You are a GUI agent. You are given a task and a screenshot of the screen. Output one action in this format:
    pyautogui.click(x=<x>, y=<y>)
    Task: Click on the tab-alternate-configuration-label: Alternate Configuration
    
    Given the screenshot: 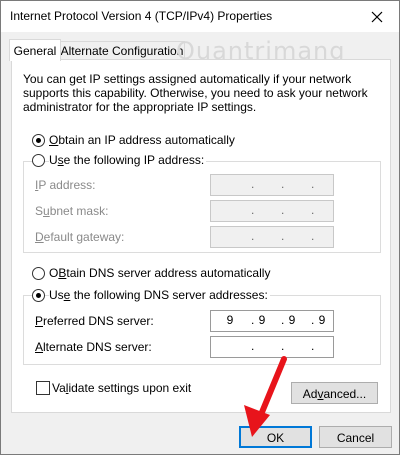 What is the action you would take?
    pyautogui.click(x=122, y=51)
    